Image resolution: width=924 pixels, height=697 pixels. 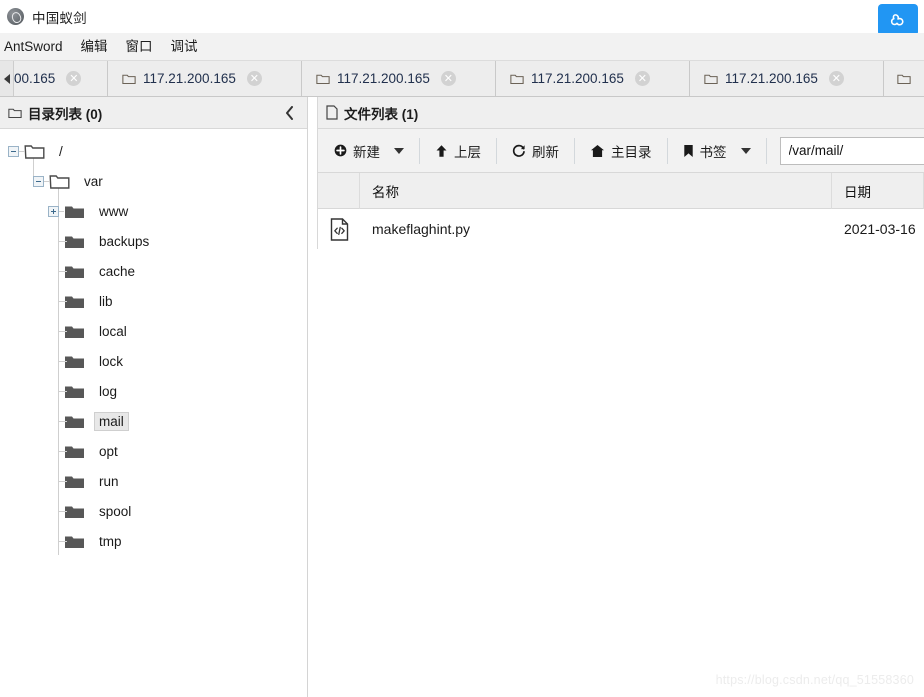 What do you see at coordinates (53, 211) in the screenshot?
I see `tree-expander-plus-icon` at bounding box center [53, 211].